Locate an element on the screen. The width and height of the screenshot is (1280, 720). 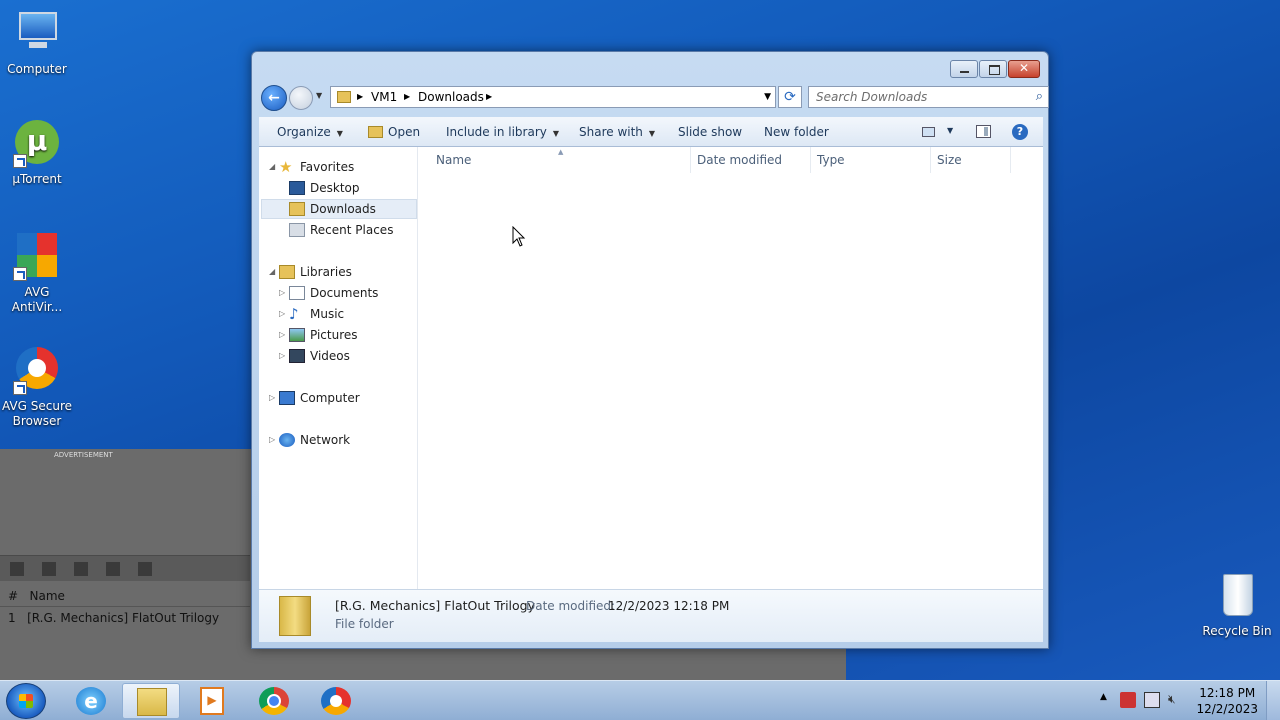
internet-explorer-icon: e is located at coordinates (91, 701).